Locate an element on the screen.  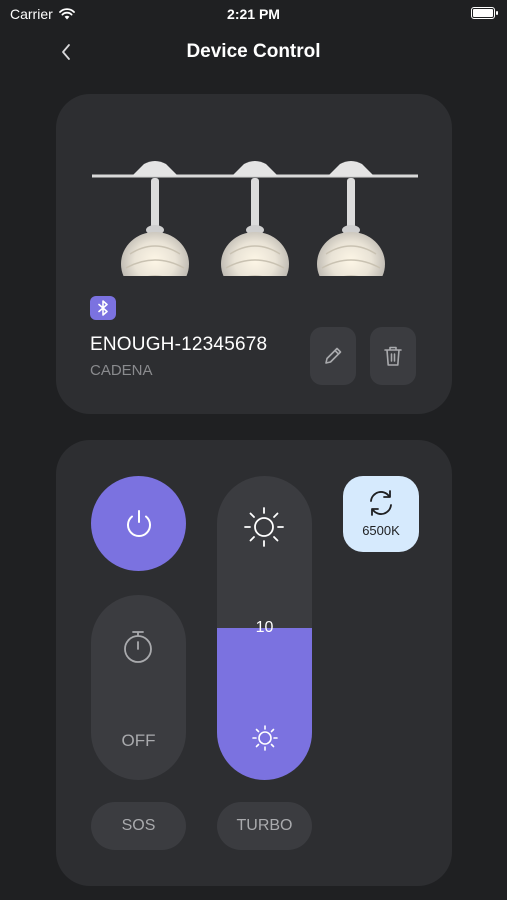
stopwatch-icon is located at coordinates (138, 647).